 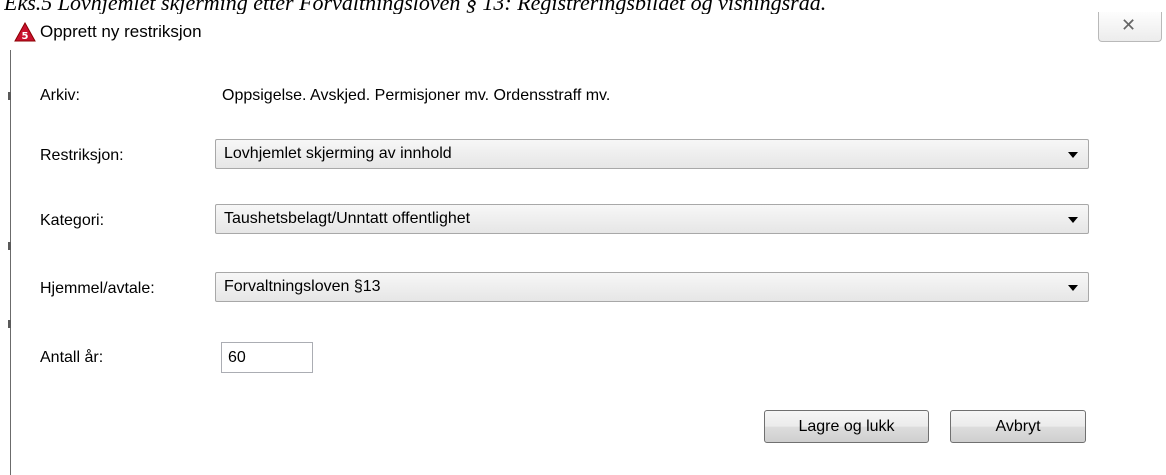 I want to click on restriksjon-dropdown: Lovhjemlet skjerming av innhold, so click(x=652, y=154).